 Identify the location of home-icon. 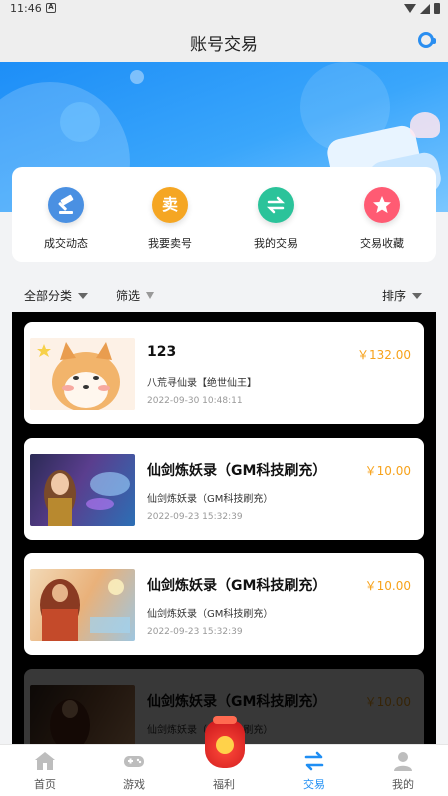
(45, 761).